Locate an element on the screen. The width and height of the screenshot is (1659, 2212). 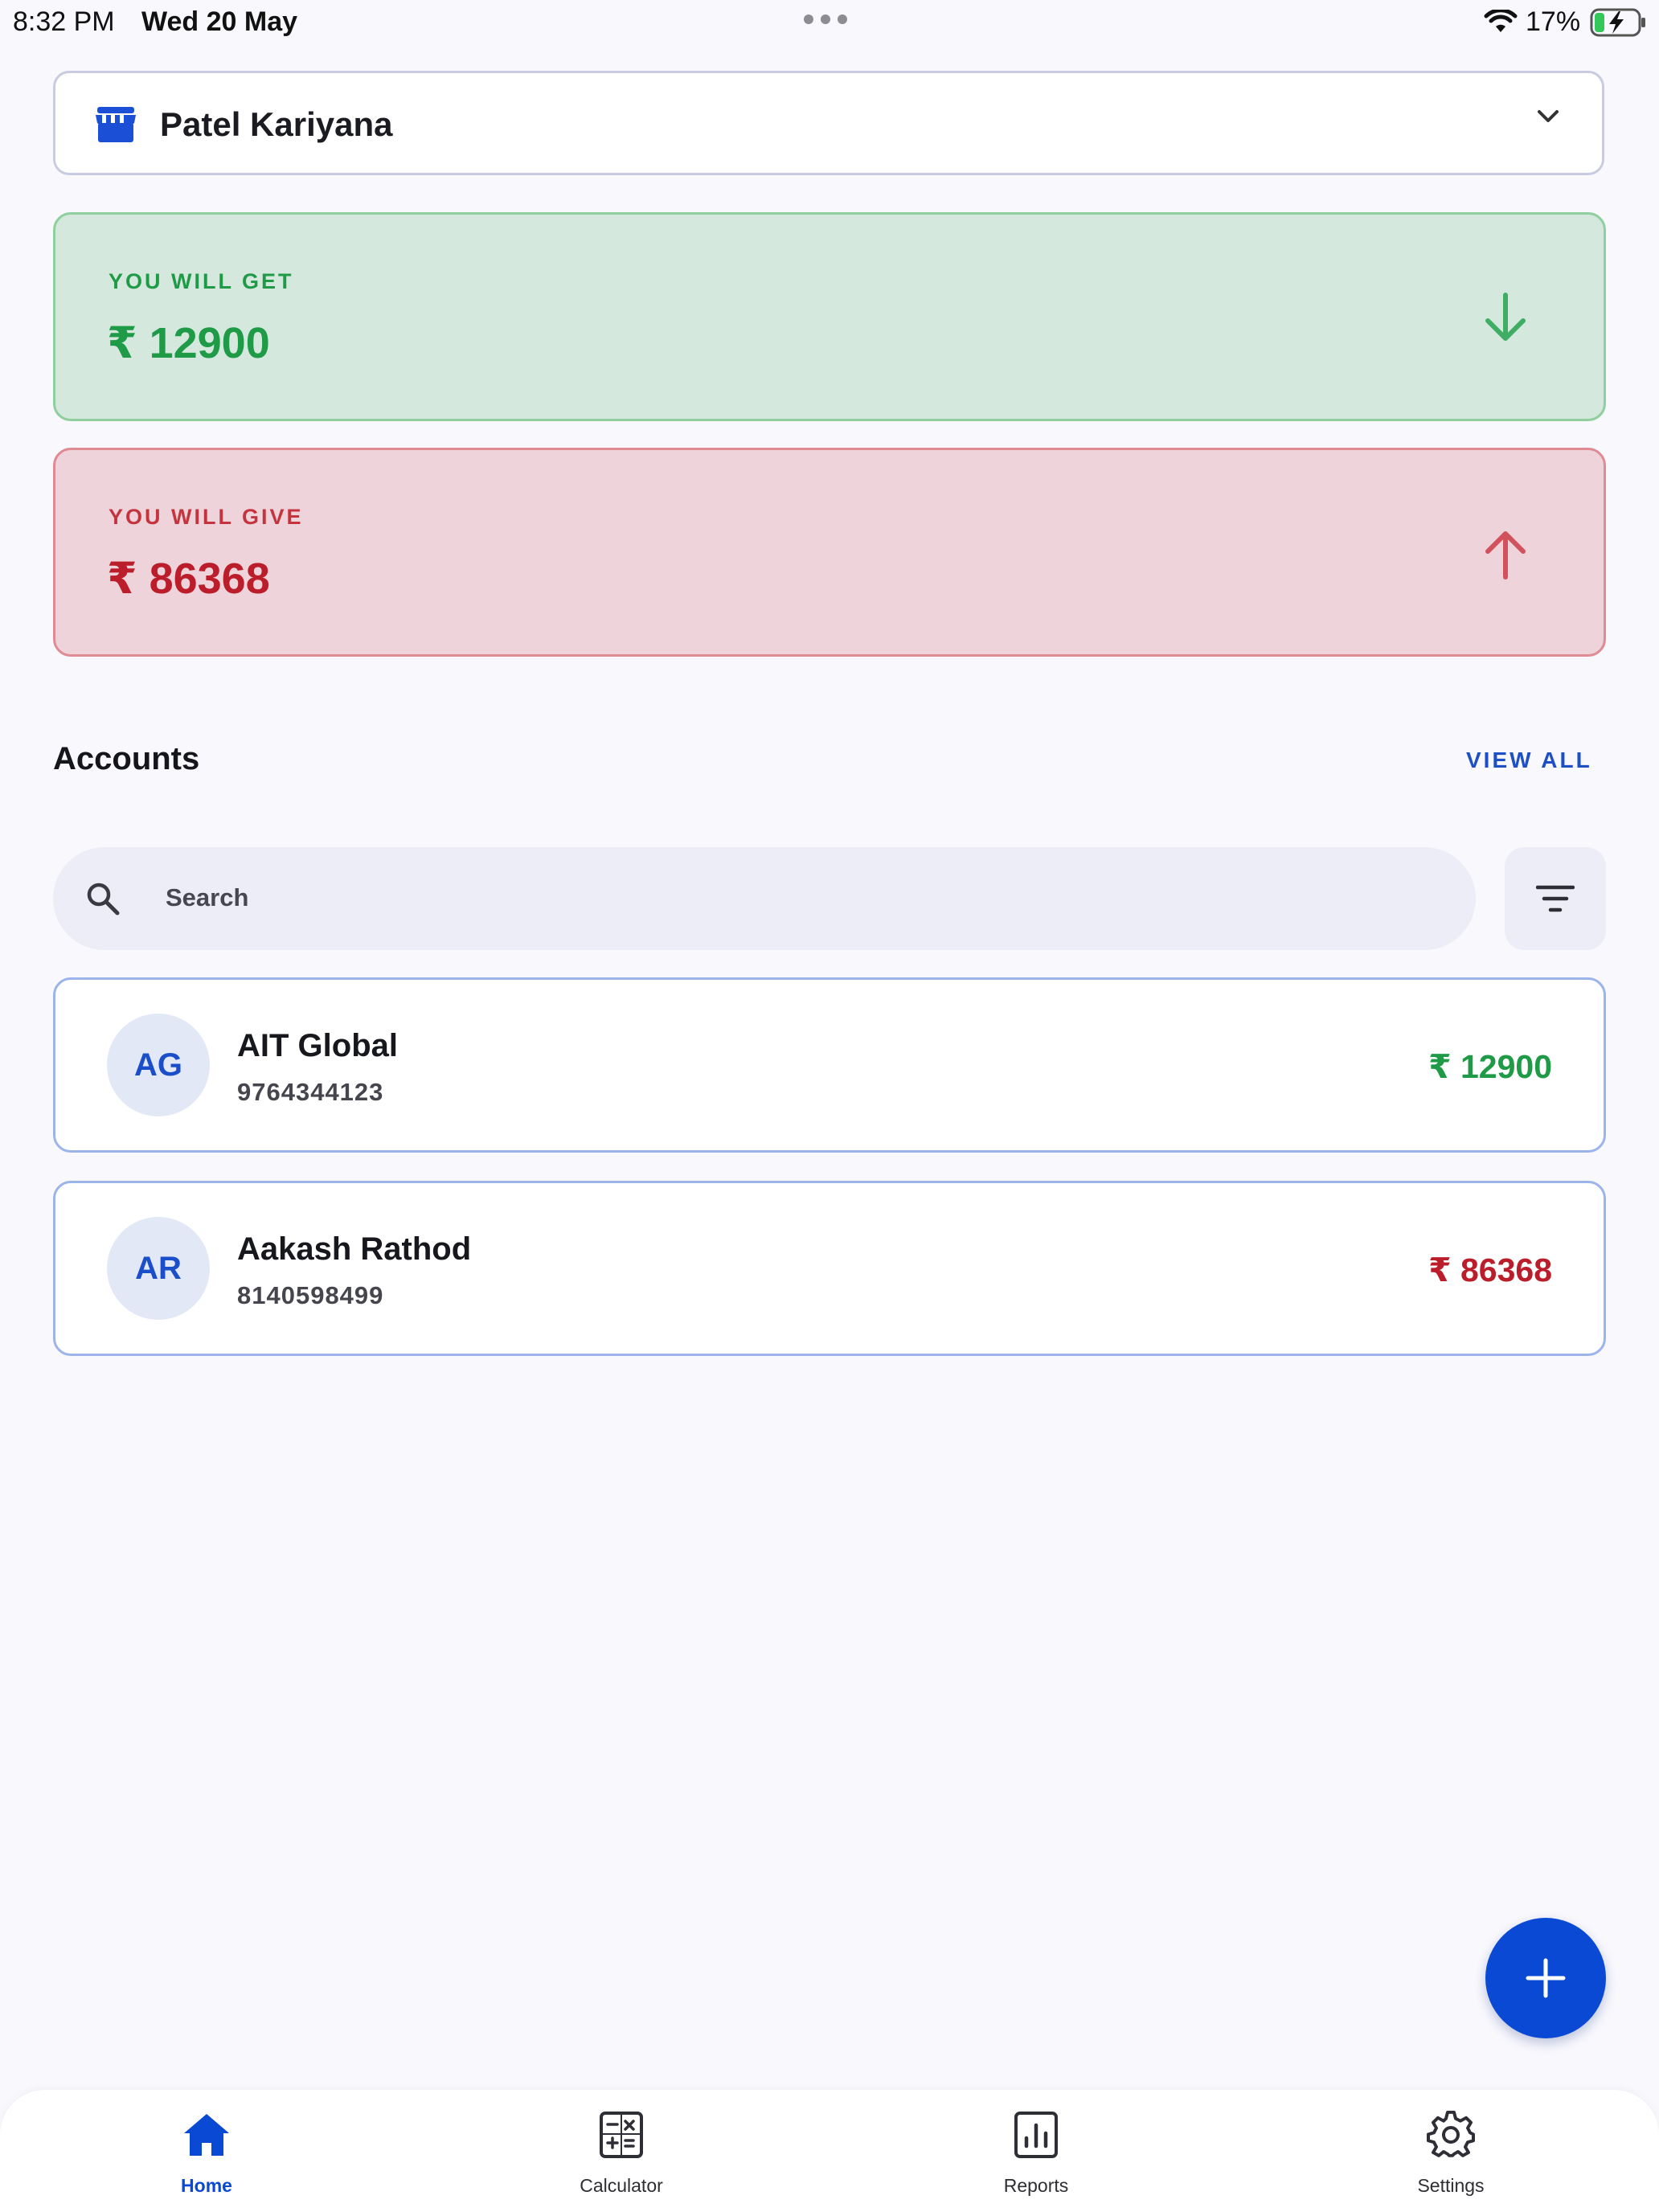
shop-name: Patel Kariyana is located at coordinates (276, 124).